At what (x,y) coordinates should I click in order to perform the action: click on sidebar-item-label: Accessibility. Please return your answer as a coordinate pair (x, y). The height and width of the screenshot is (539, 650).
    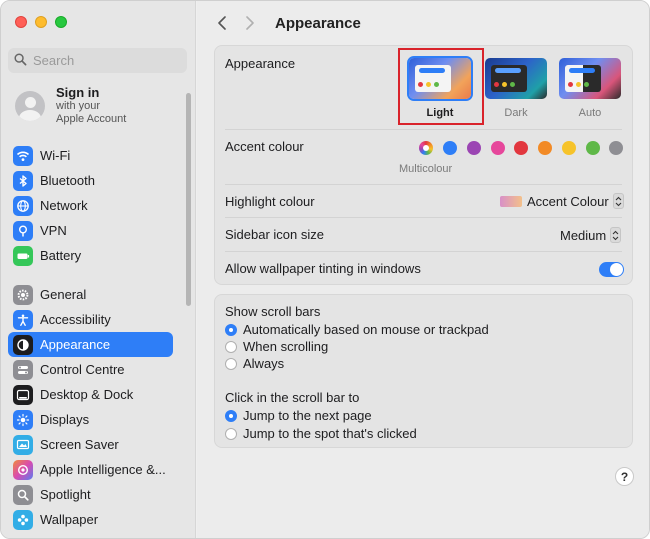
    Looking at the image, I should click on (75, 319).